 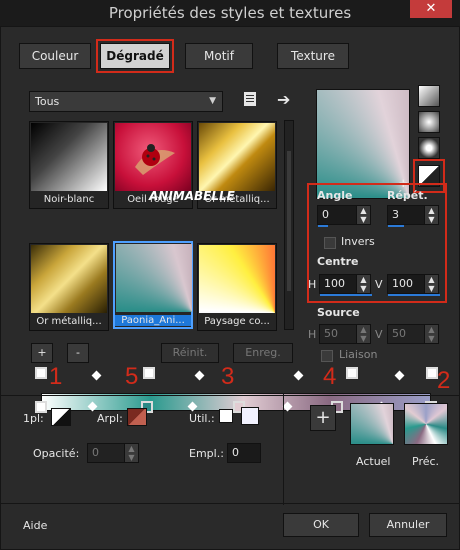 I want to click on tab-texture: Texture, so click(x=313, y=56).